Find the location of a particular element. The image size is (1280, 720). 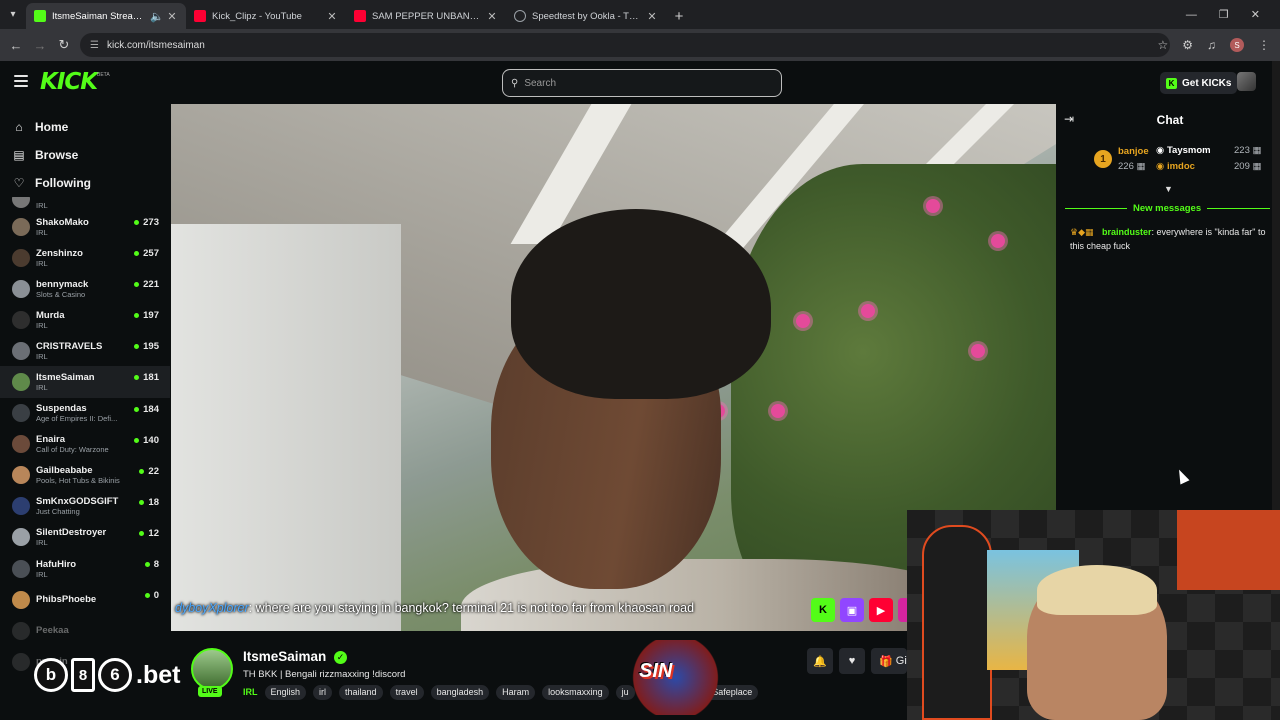

list-item: IRL is located at coordinates (85, 204).